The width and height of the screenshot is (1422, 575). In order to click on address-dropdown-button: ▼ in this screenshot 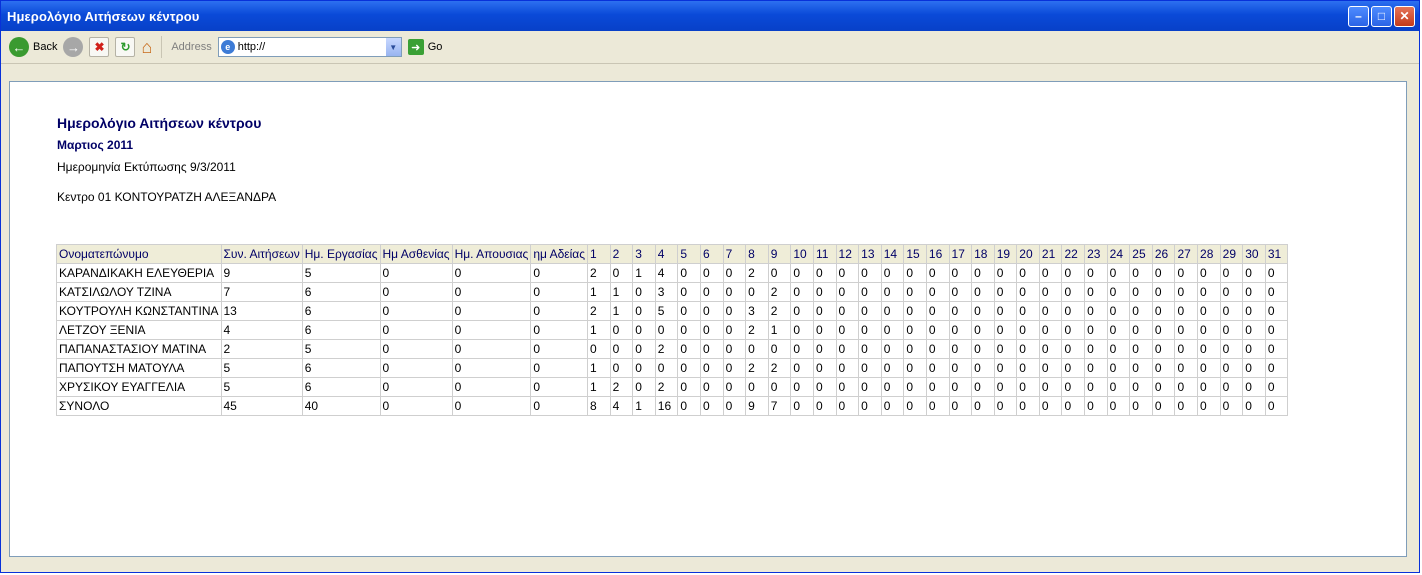, I will do `click(393, 47)`.